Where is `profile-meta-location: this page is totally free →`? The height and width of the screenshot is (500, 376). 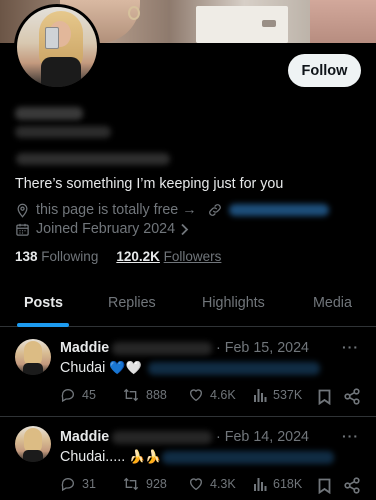 profile-meta-location: this page is totally free → is located at coordinates (172, 210).